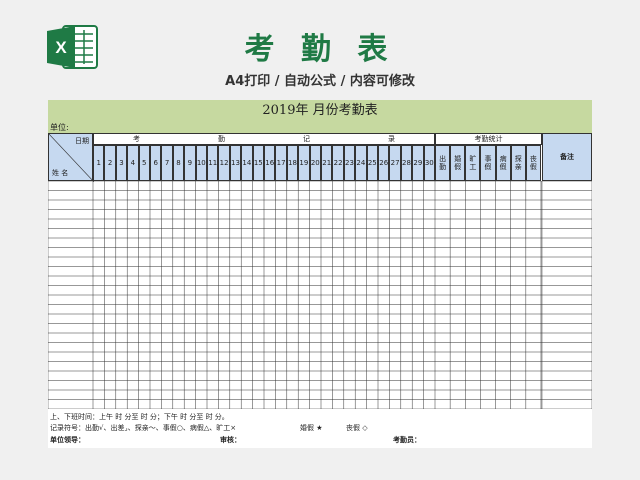 The height and width of the screenshot is (480, 640). What do you see at coordinates (139, 417) in the screenshot?
I see `work-time-note: 上、下班时间：上午 时 分至 时 分；下午 时 分至 时 分。` at bounding box center [139, 417].